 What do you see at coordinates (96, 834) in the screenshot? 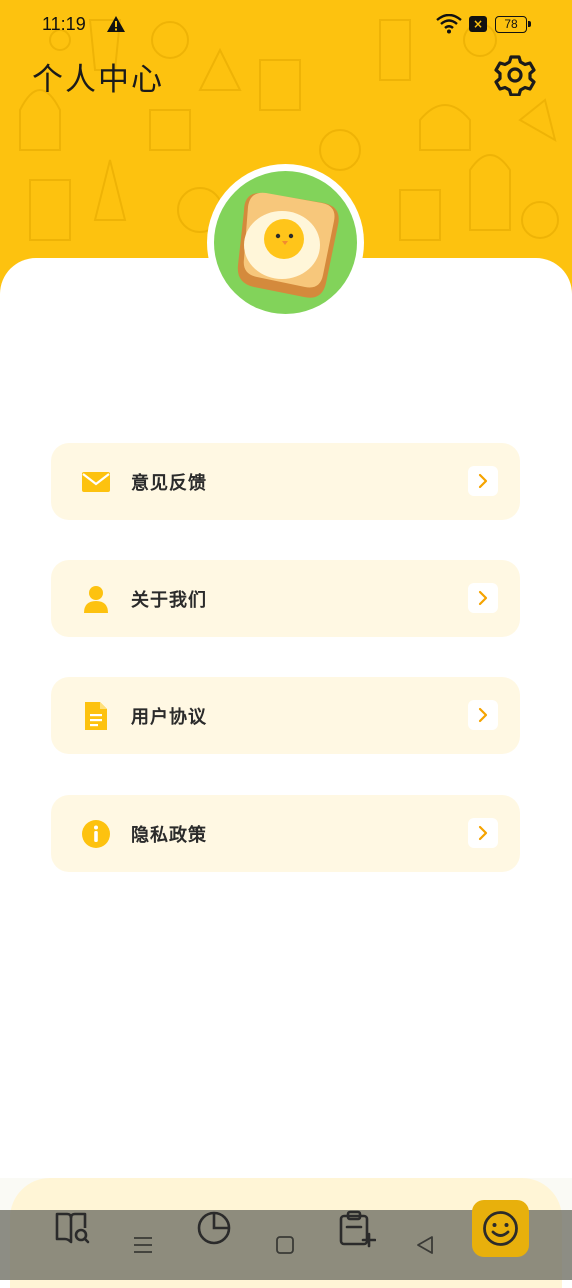
I see `info-icon` at bounding box center [96, 834].